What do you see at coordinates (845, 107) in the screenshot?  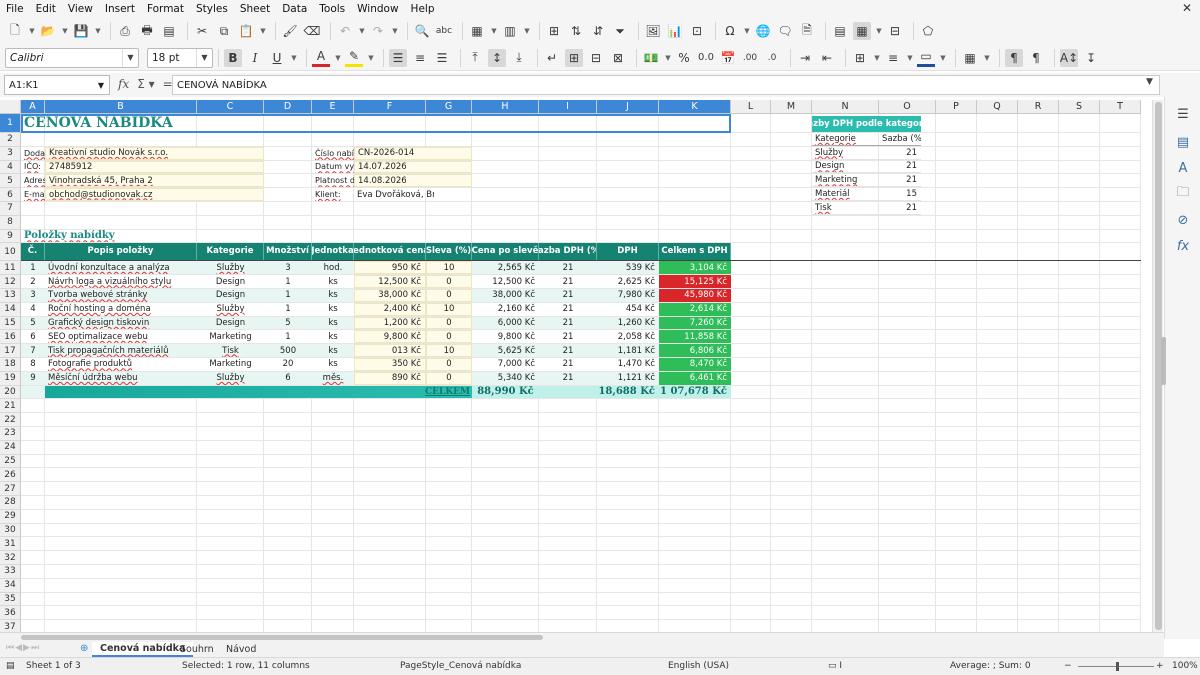 I see `column-header: N` at bounding box center [845, 107].